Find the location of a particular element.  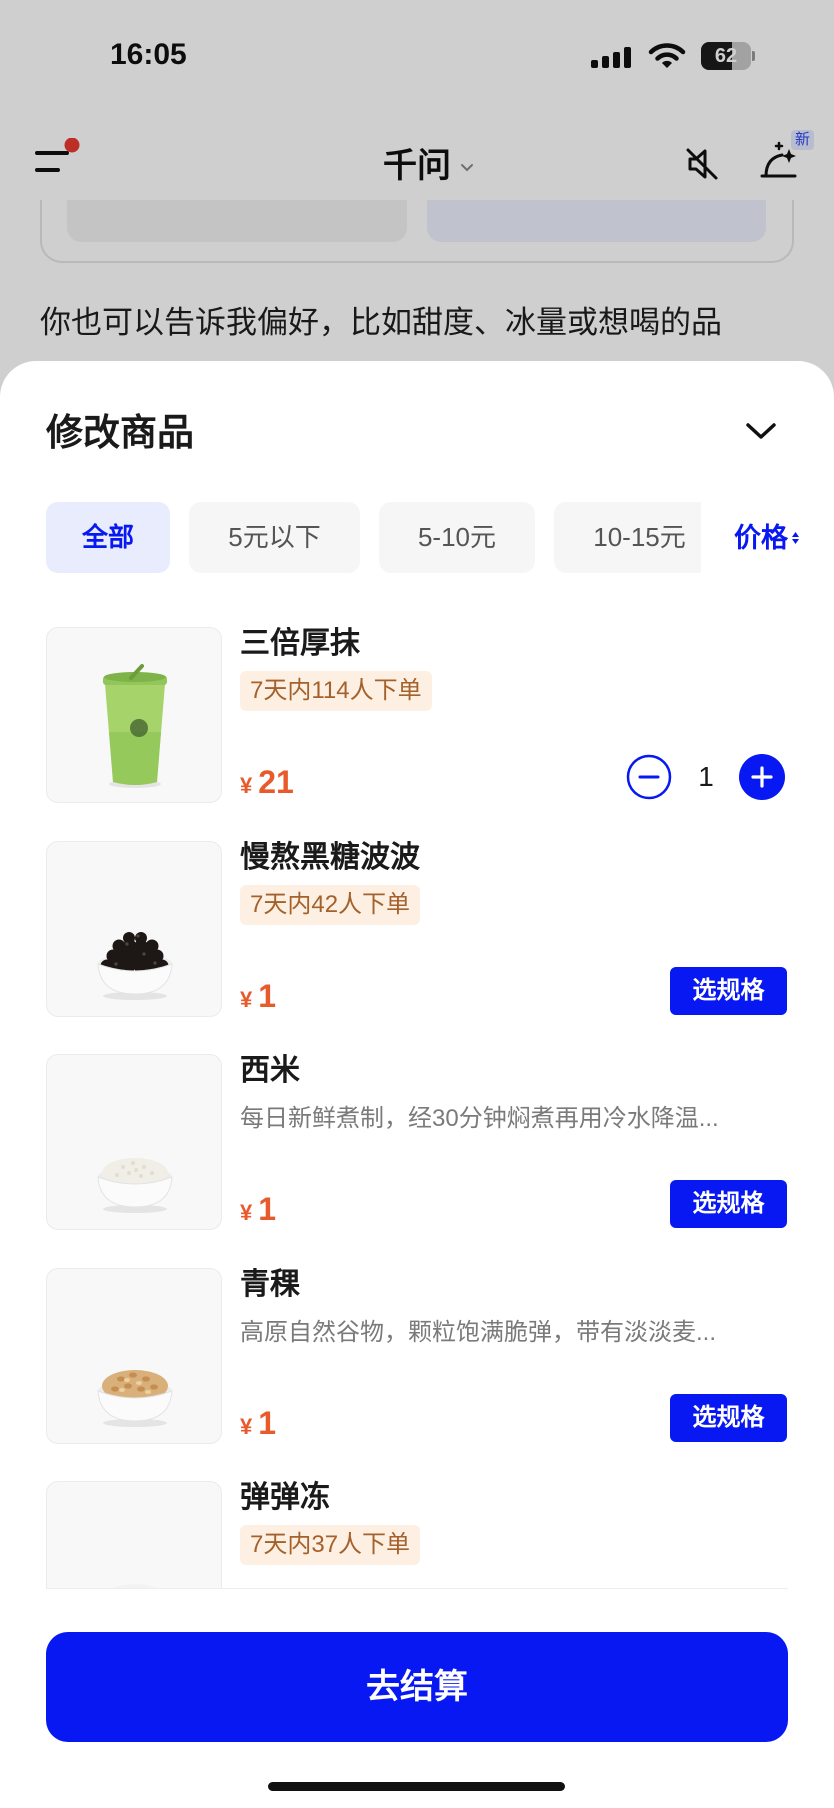

filter-chip-10-15: 10-15元 is located at coordinates (627, 537).